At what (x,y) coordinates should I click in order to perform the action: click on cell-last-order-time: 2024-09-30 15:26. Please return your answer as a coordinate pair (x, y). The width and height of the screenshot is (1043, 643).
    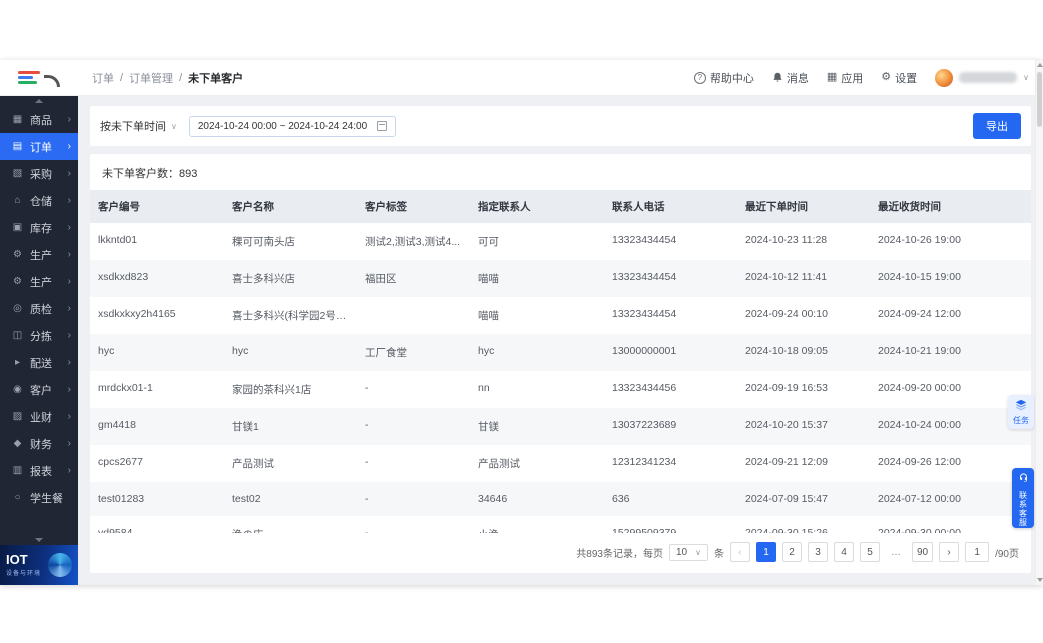
    Looking at the image, I should click on (786, 530).